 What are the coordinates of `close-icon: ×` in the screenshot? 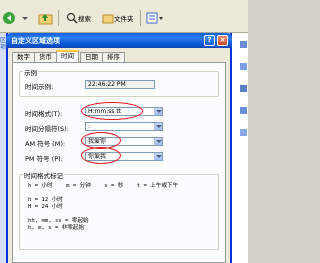 It's located at (222, 40).